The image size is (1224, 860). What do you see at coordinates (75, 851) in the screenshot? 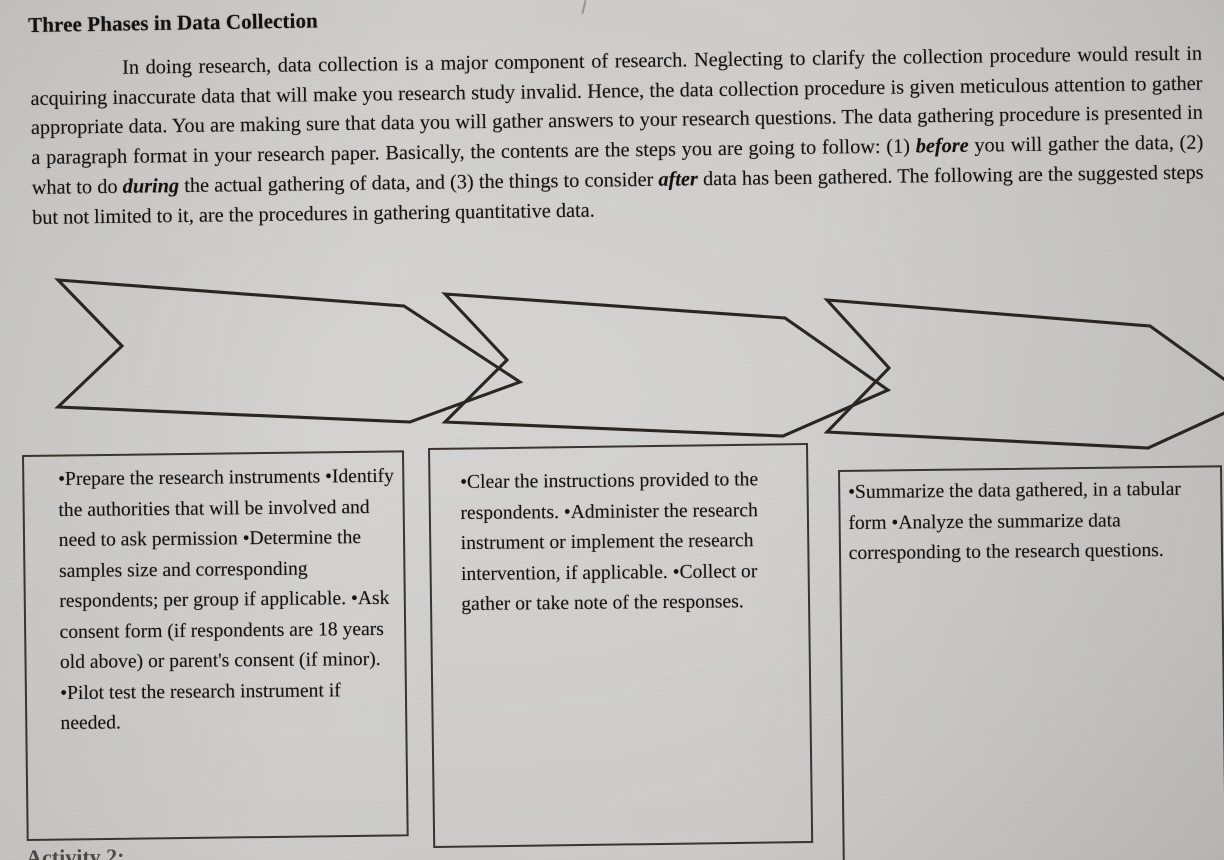
I see `bottom-cutoff-heading: Activity 2:` at bounding box center [75, 851].